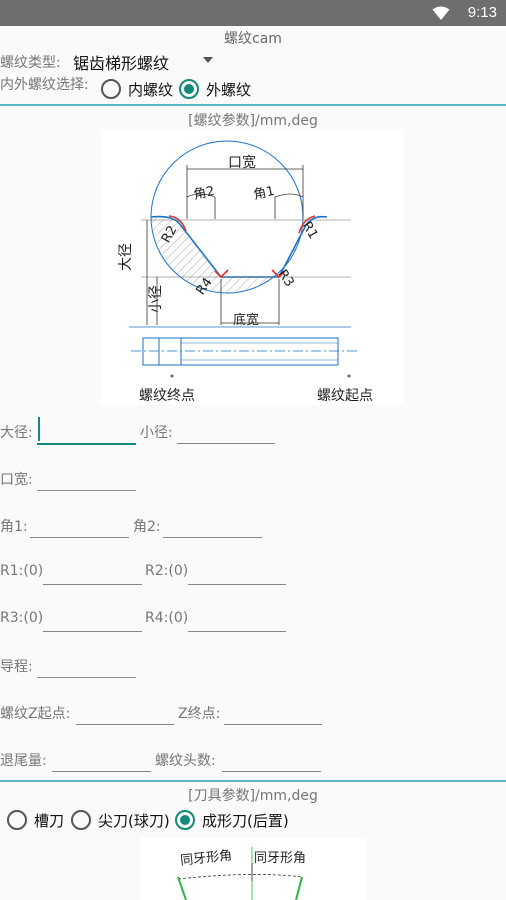 This screenshot has width=506, height=900. Describe the element at coordinates (253, 121) in the screenshot. I see `thread-params-heading: [螺纹参数]/mm,deg` at that location.